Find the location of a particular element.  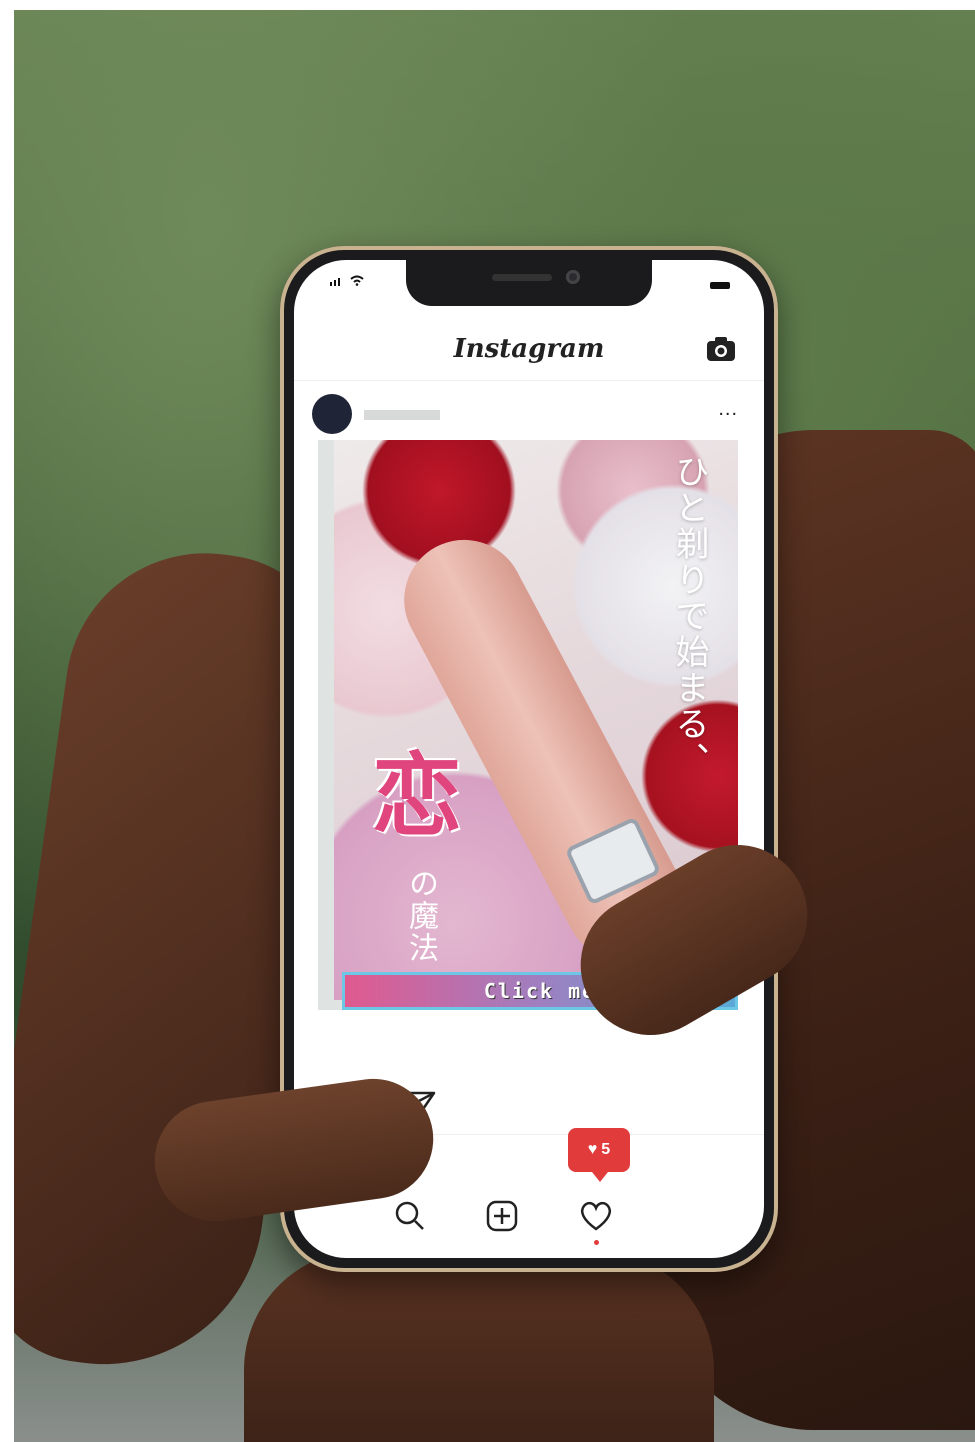

heart-icon is located at coordinates (596, 1216).